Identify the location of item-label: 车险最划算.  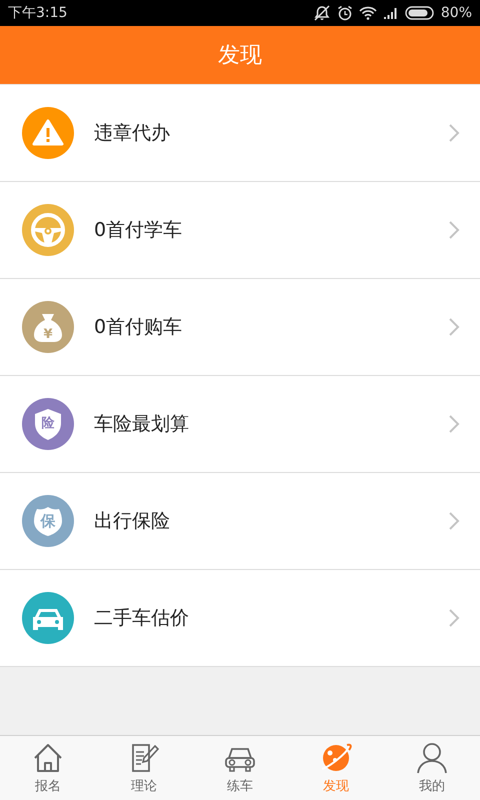
(142, 424).